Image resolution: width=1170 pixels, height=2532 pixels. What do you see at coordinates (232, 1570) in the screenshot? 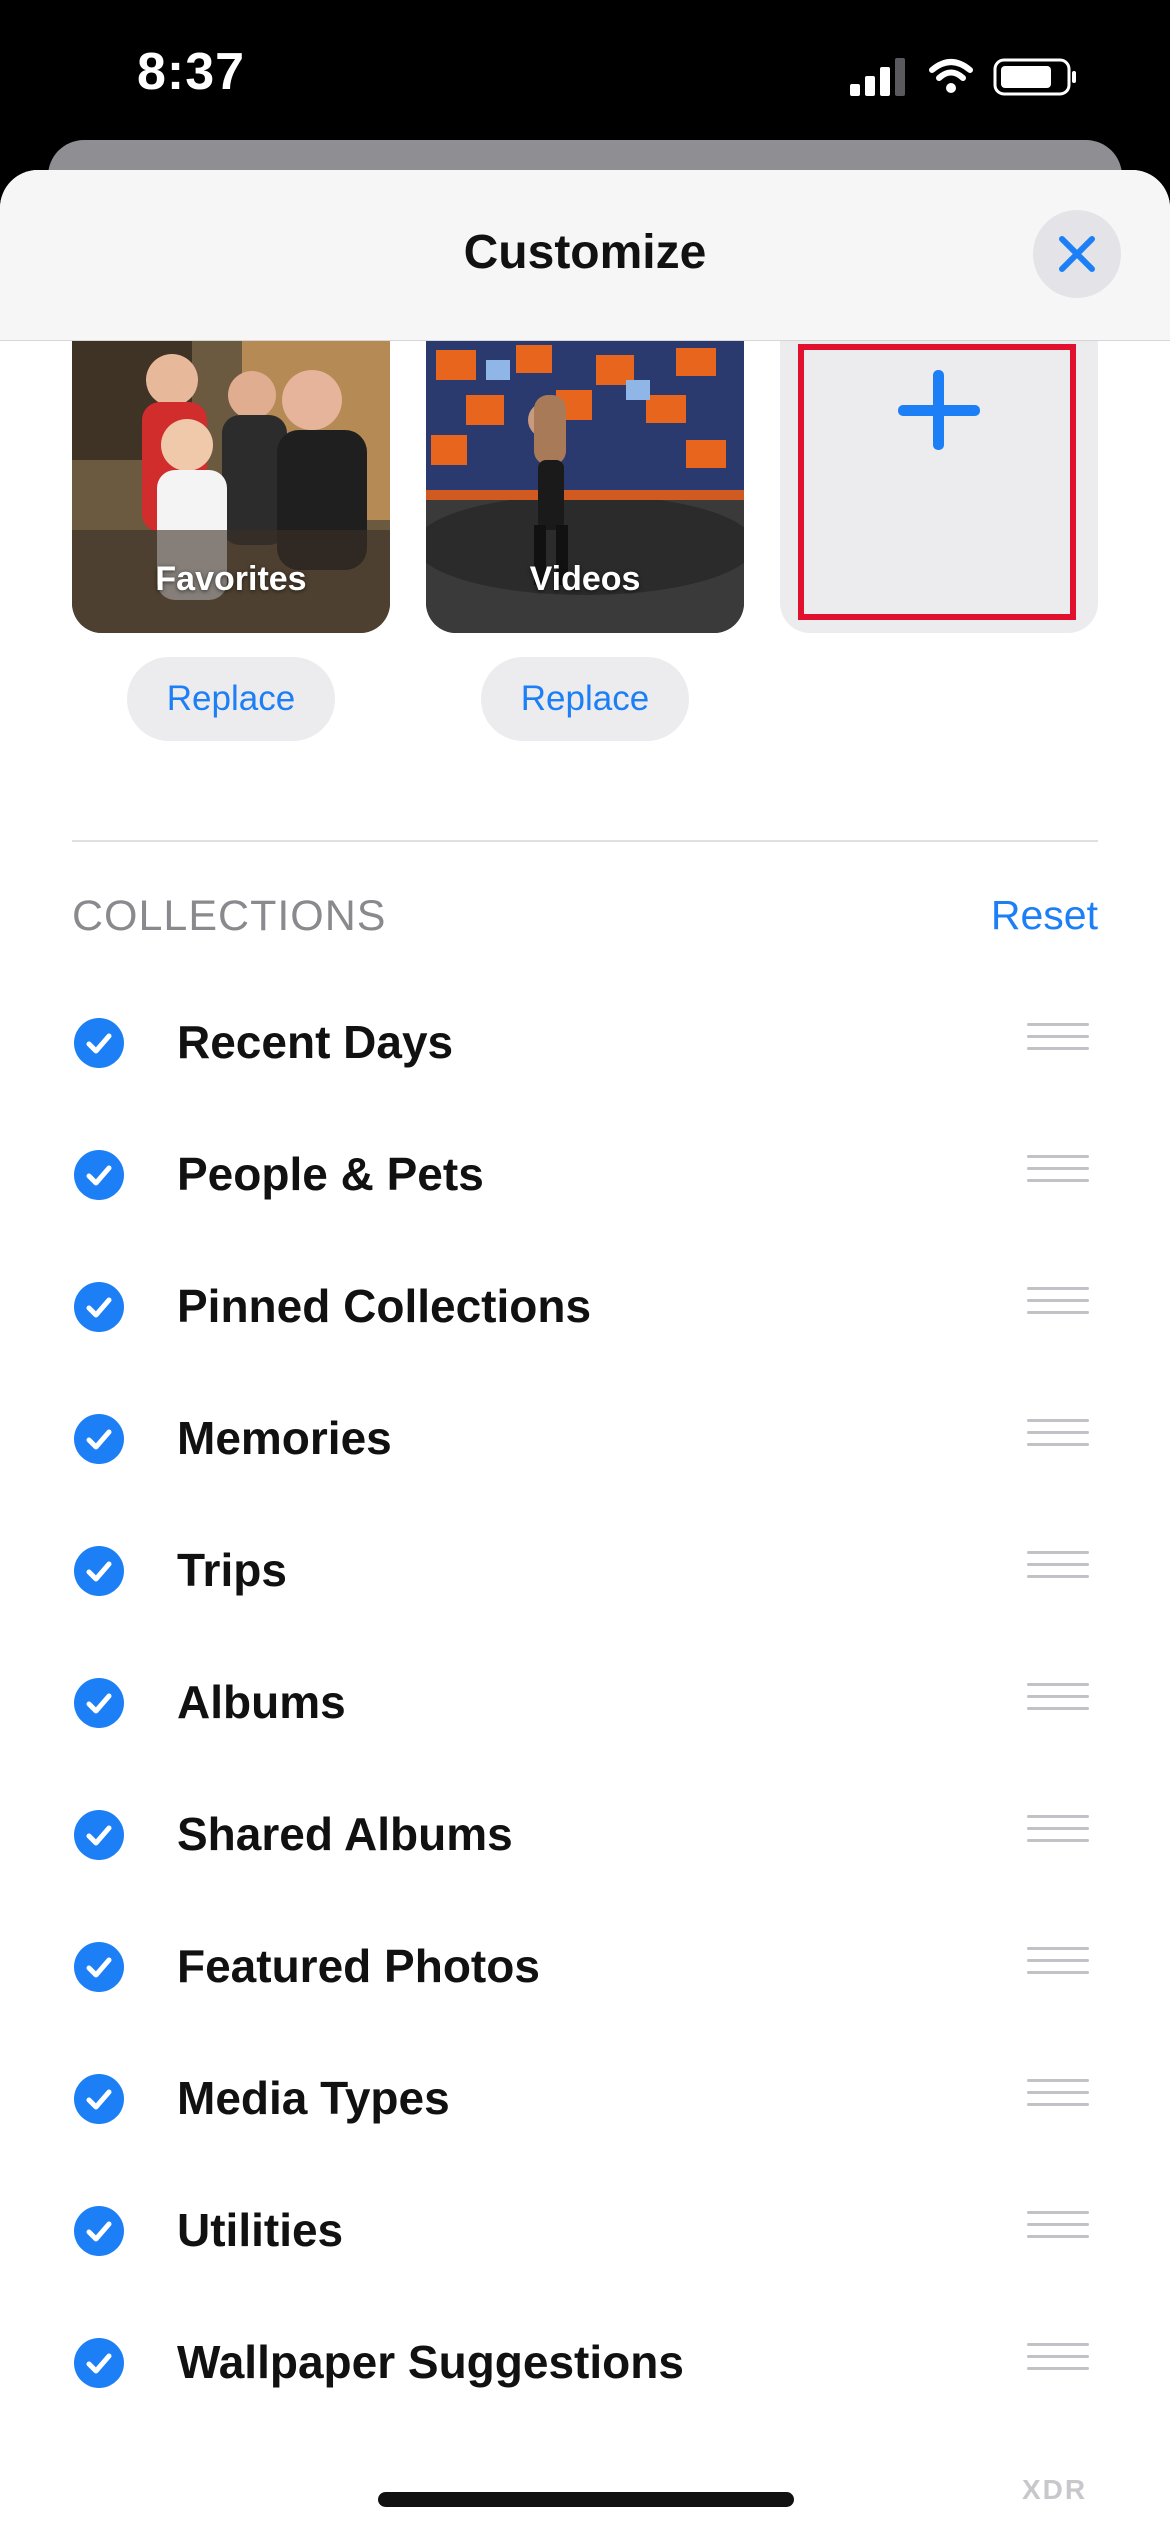
I see `collection-label: Trips` at bounding box center [232, 1570].